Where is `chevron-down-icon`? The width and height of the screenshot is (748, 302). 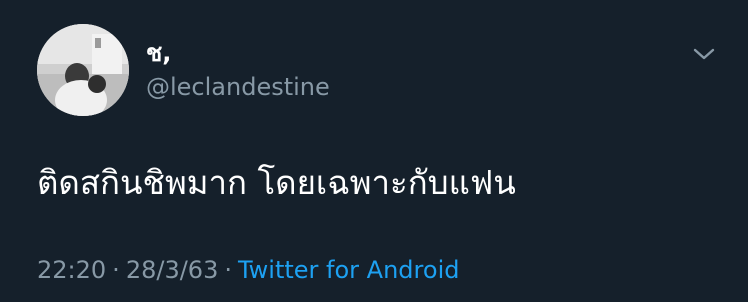
chevron-down-icon is located at coordinates (704, 54).